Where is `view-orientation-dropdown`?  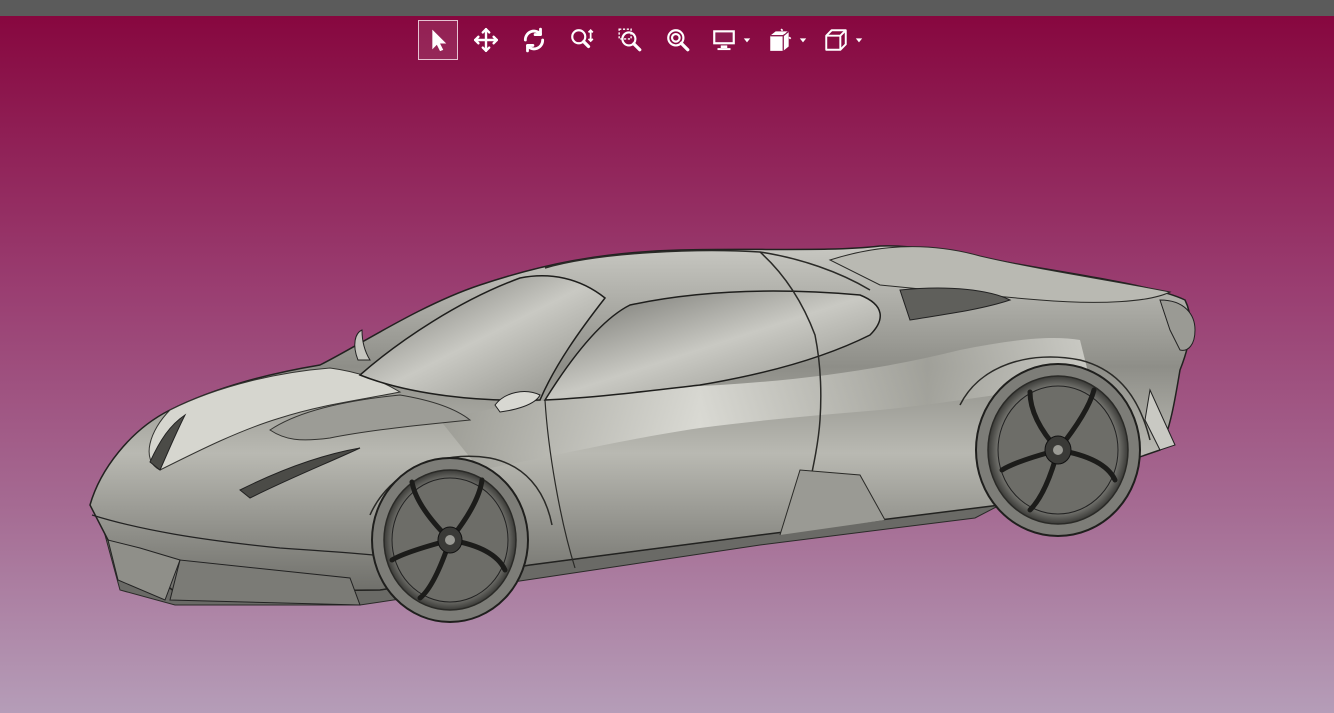 view-orientation-dropdown is located at coordinates (841, 40).